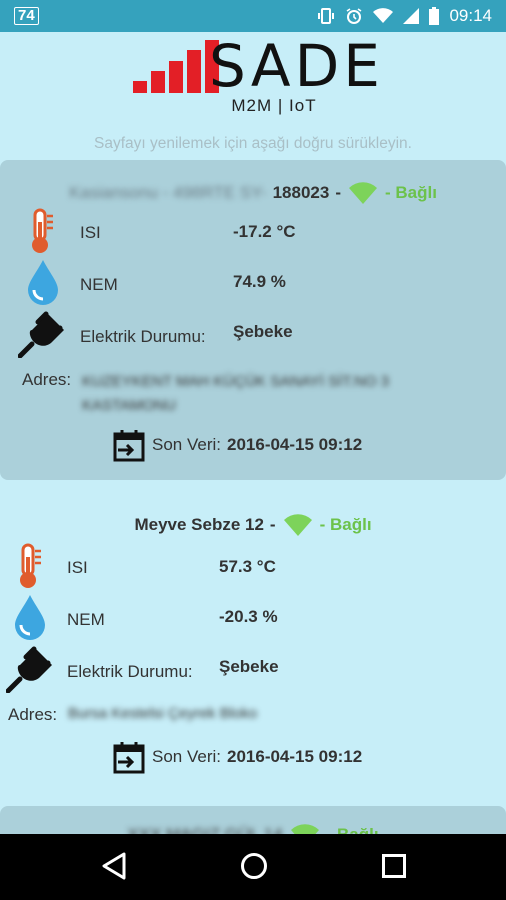 This screenshot has height=900, width=506. Describe the element at coordinates (301, 192) in the screenshot. I see `device-id: 188023` at that location.